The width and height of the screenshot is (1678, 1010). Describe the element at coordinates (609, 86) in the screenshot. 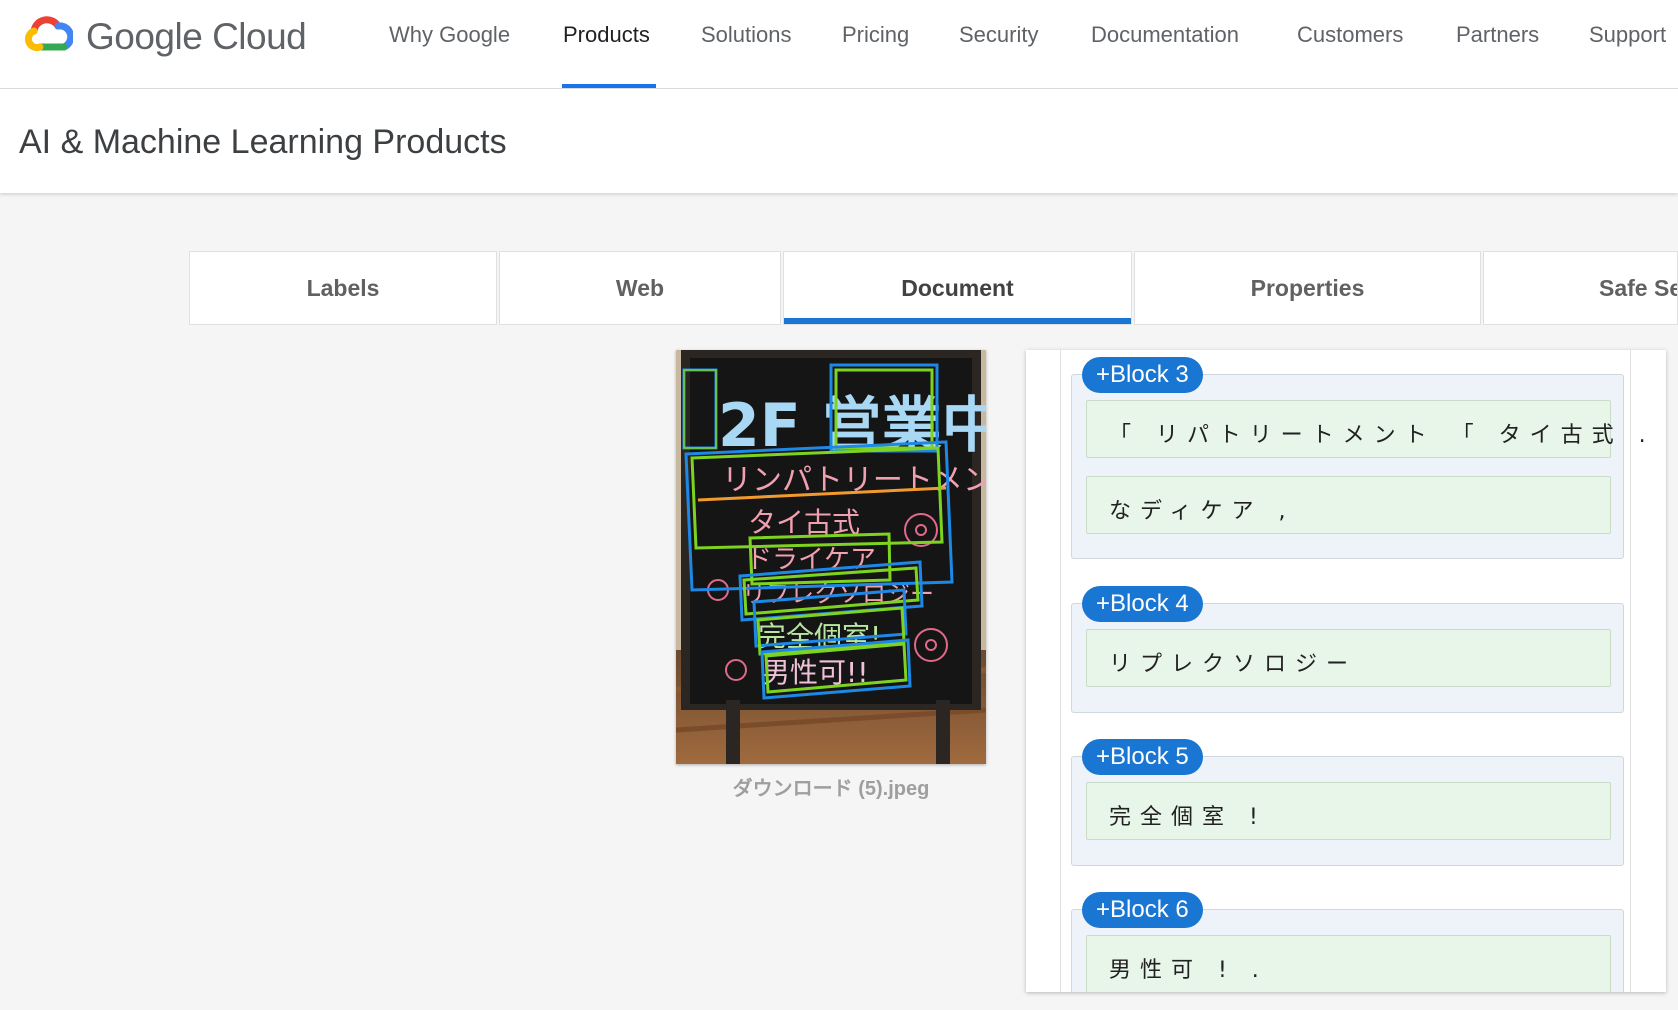

I see `active-nav-indicator` at that location.